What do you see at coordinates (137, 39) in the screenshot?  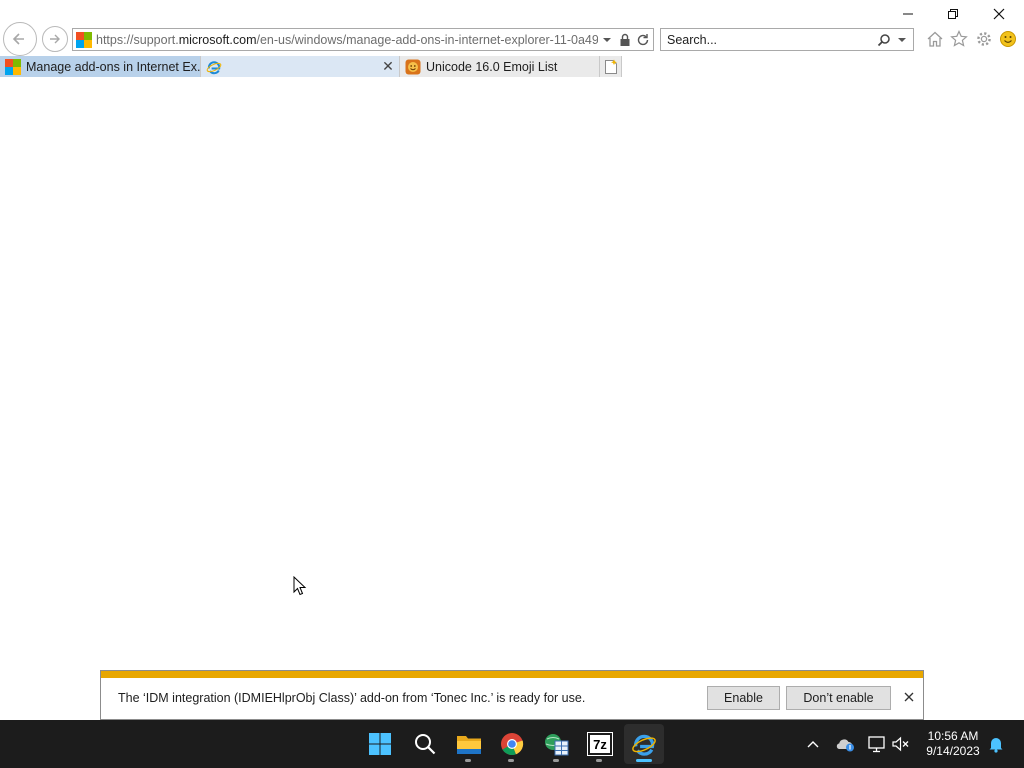 I see `url-prefix: https://support.` at bounding box center [137, 39].